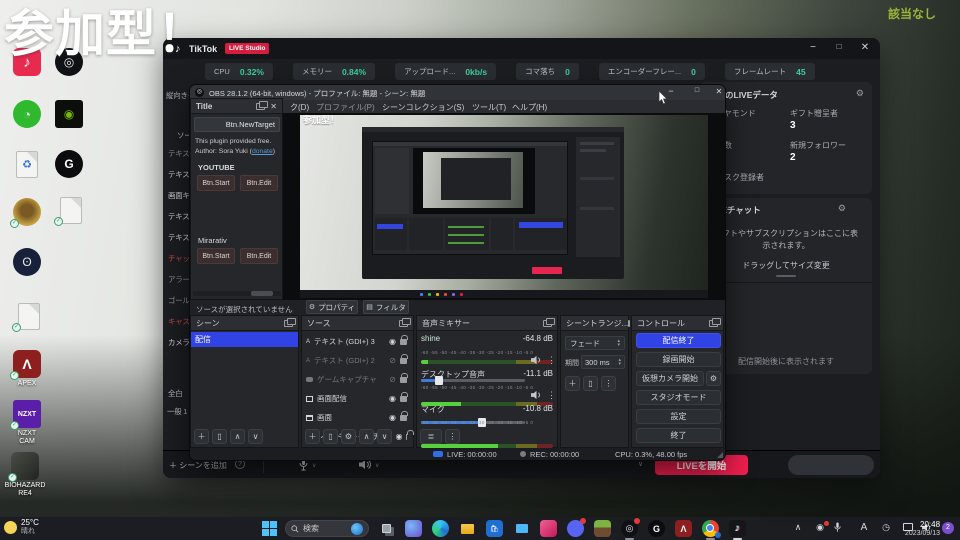 This screenshot has width=960, height=540. I want to click on start-virtual-camera-button: 仮想カメラ開始, so click(670, 378).